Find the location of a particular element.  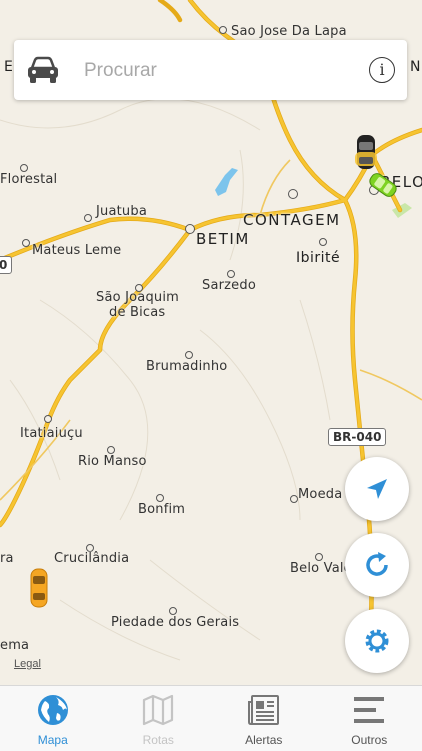

tab-bar: Mapa Rotas Alertas Outros is located at coordinates (211, 718).